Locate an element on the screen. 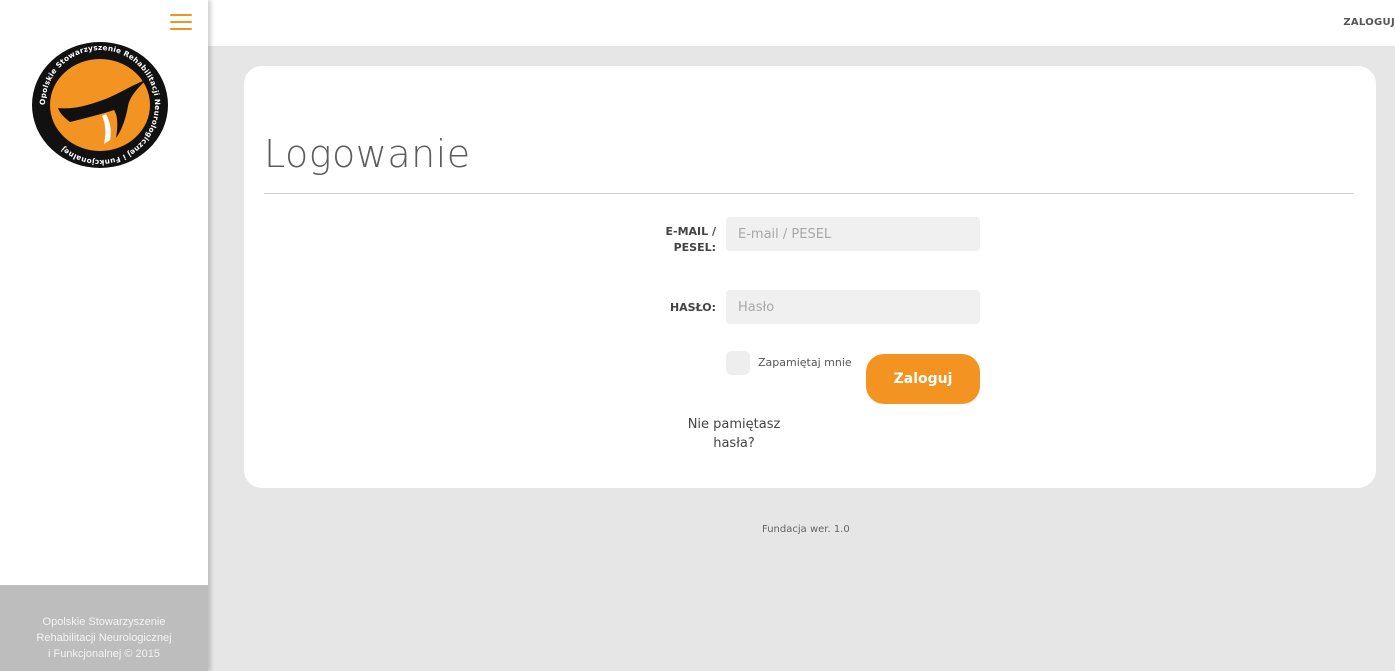 This screenshot has width=1395, height=671. password-input is located at coordinates (853, 307).